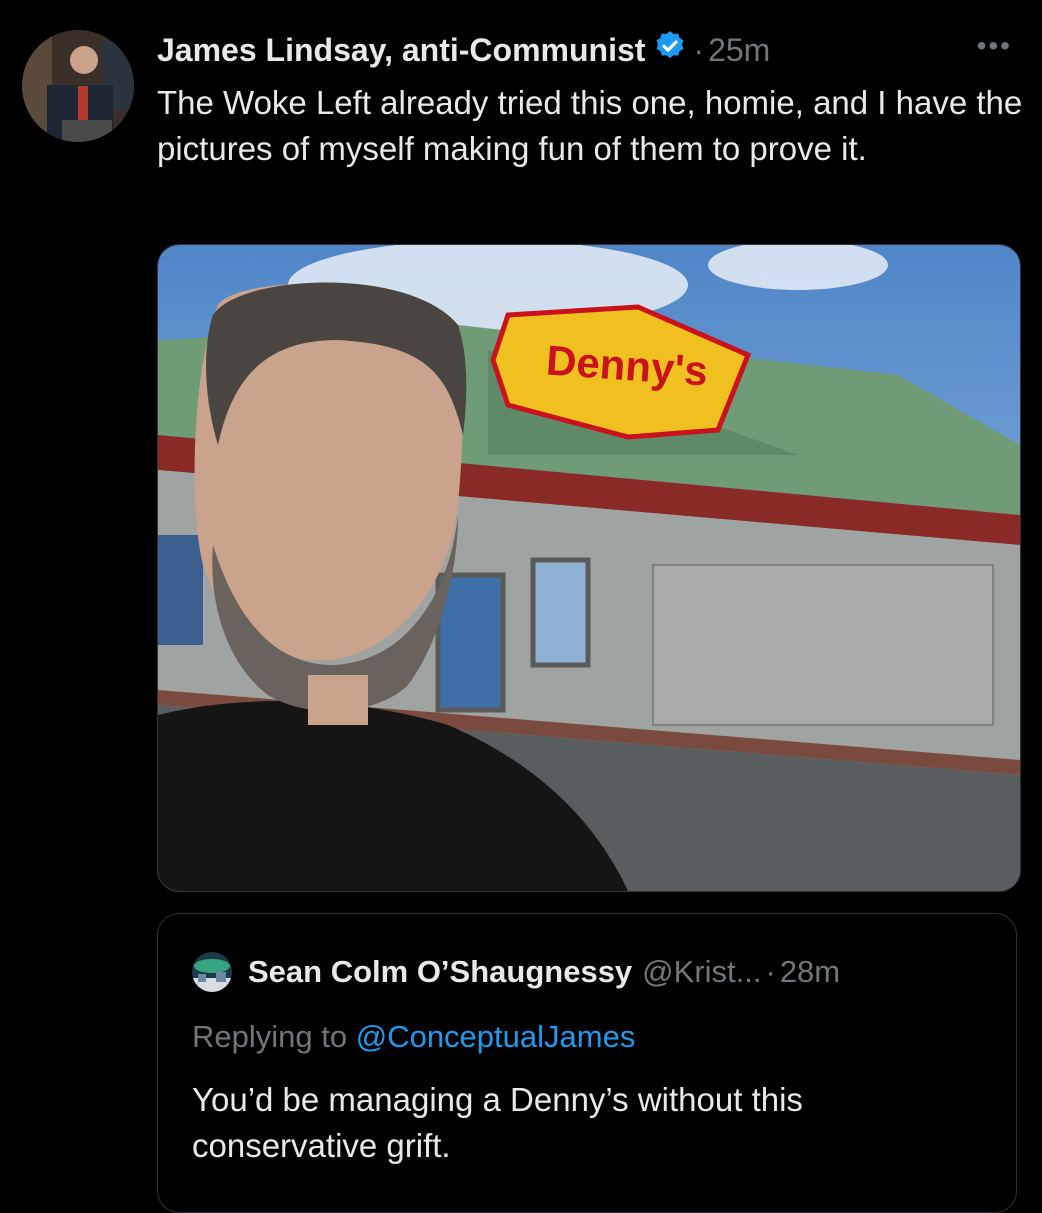 Image resolution: width=1042 pixels, height=1213 pixels. Describe the element at coordinates (739, 50) in the screenshot. I see `tweet-timestamp: 25m` at that location.